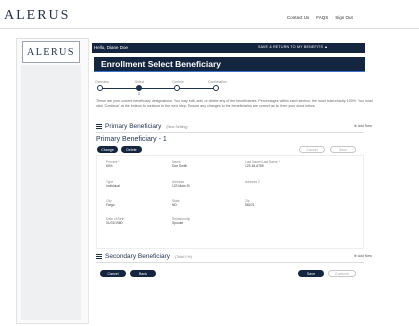 This screenshot has width=419, height=326. I want to click on field-address-2: Address 2, so click(252, 182).